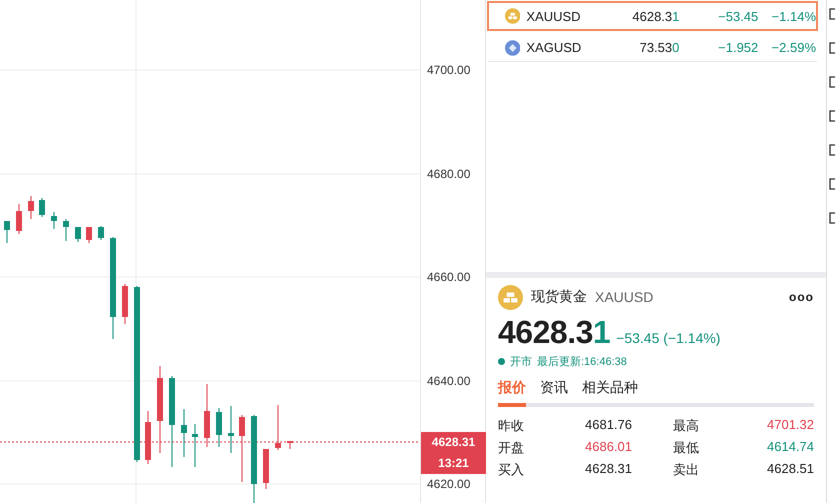 This screenshot has width=840, height=503. Describe the element at coordinates (609, 447) in the screenshot. I see `stat-value: 4686.01` at that location.